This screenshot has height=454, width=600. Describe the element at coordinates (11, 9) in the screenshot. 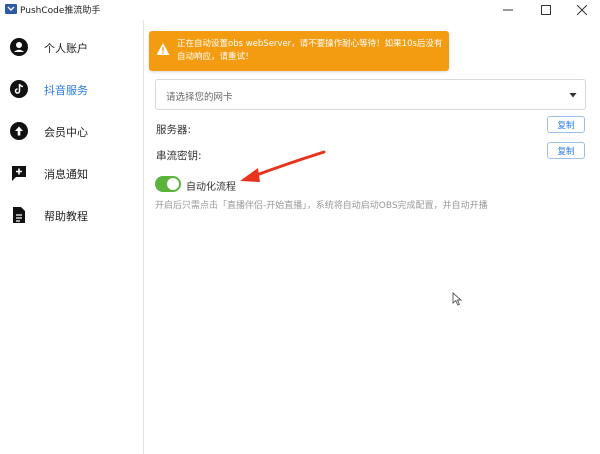

I see `app-icon` at that location.